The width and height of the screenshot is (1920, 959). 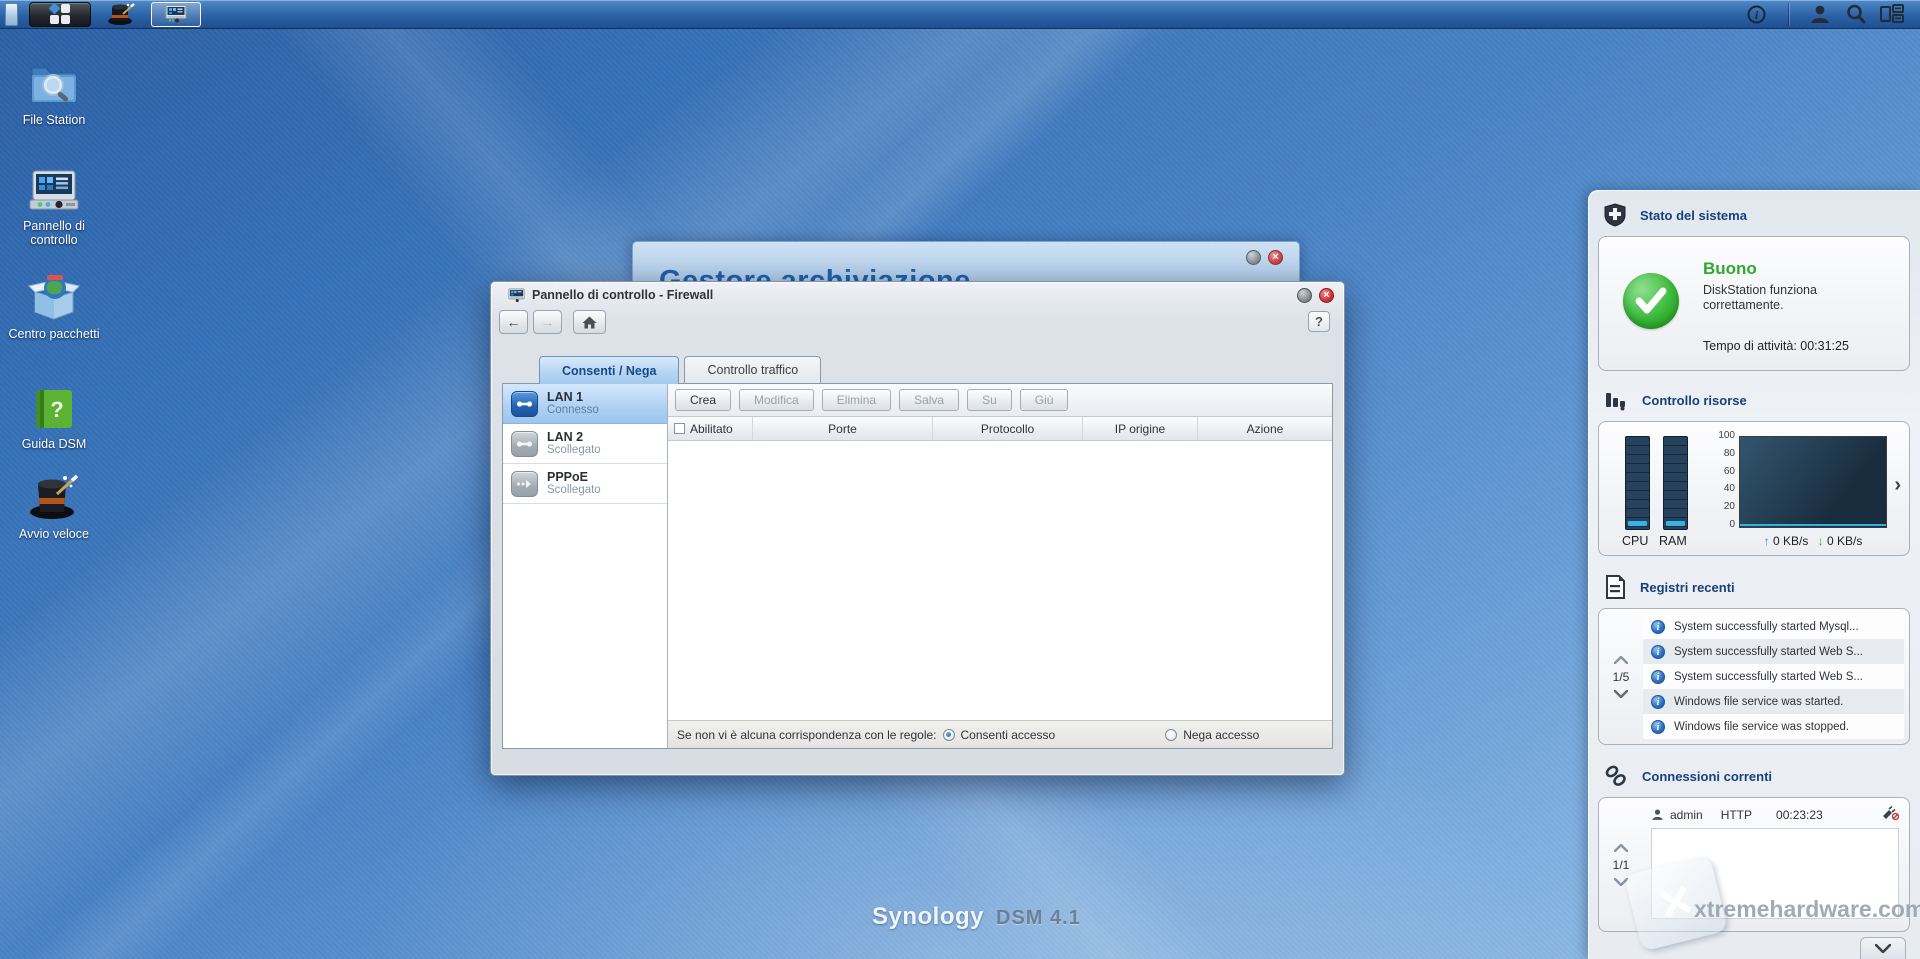 I want to click on disconnect-button, so click(x=1890, y=814).